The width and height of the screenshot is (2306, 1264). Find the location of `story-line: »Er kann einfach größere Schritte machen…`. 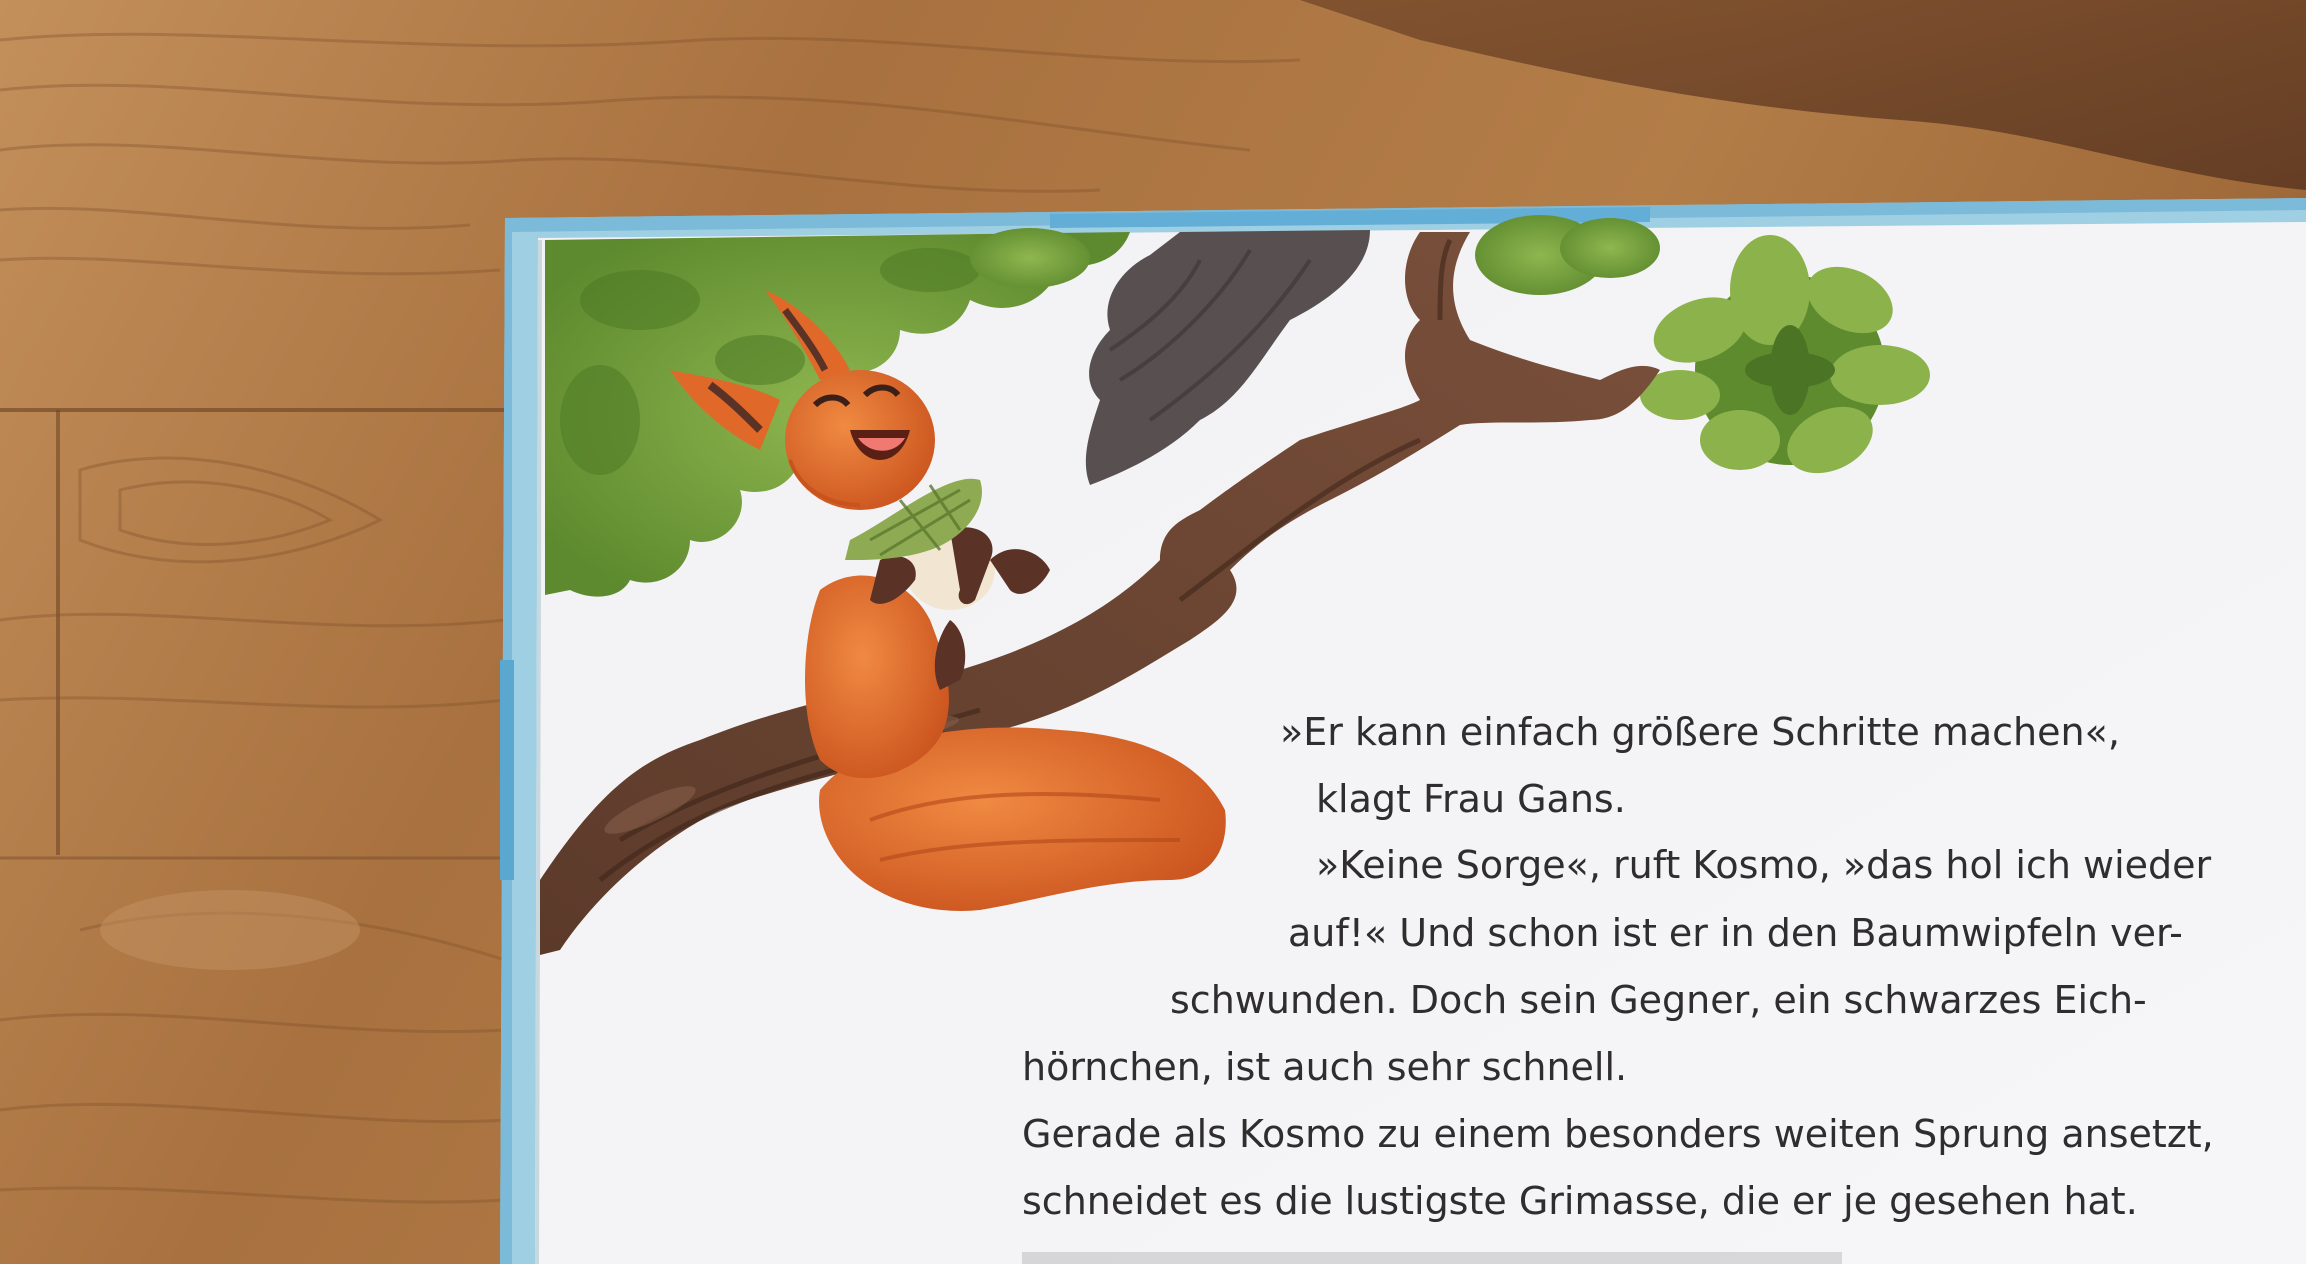

story-line: »Er kann einfach größere Schritte machen… is located at coordinates (1700, 732).